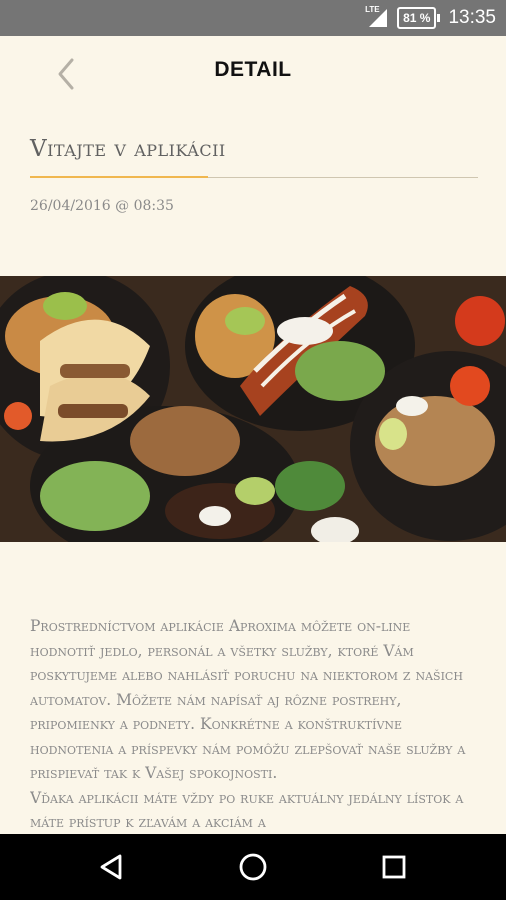  I want to click on battery-level: 81 %, so click(417, 18).